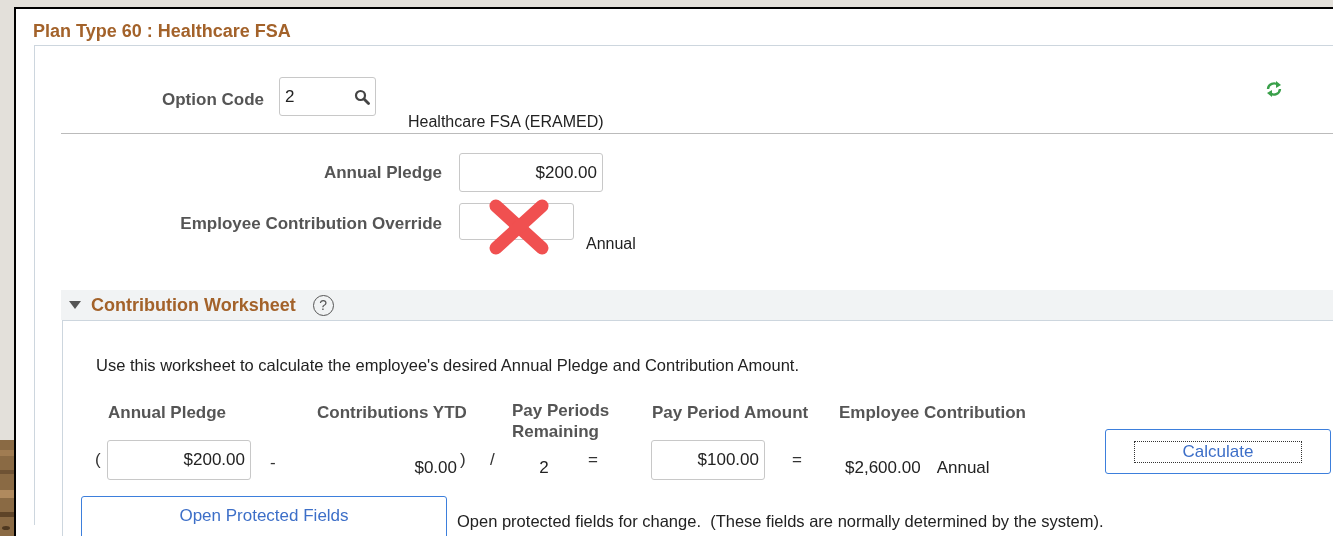 The image size is (1333, 536). I want to click on collapse-triangle-icon, so click(75, 305).